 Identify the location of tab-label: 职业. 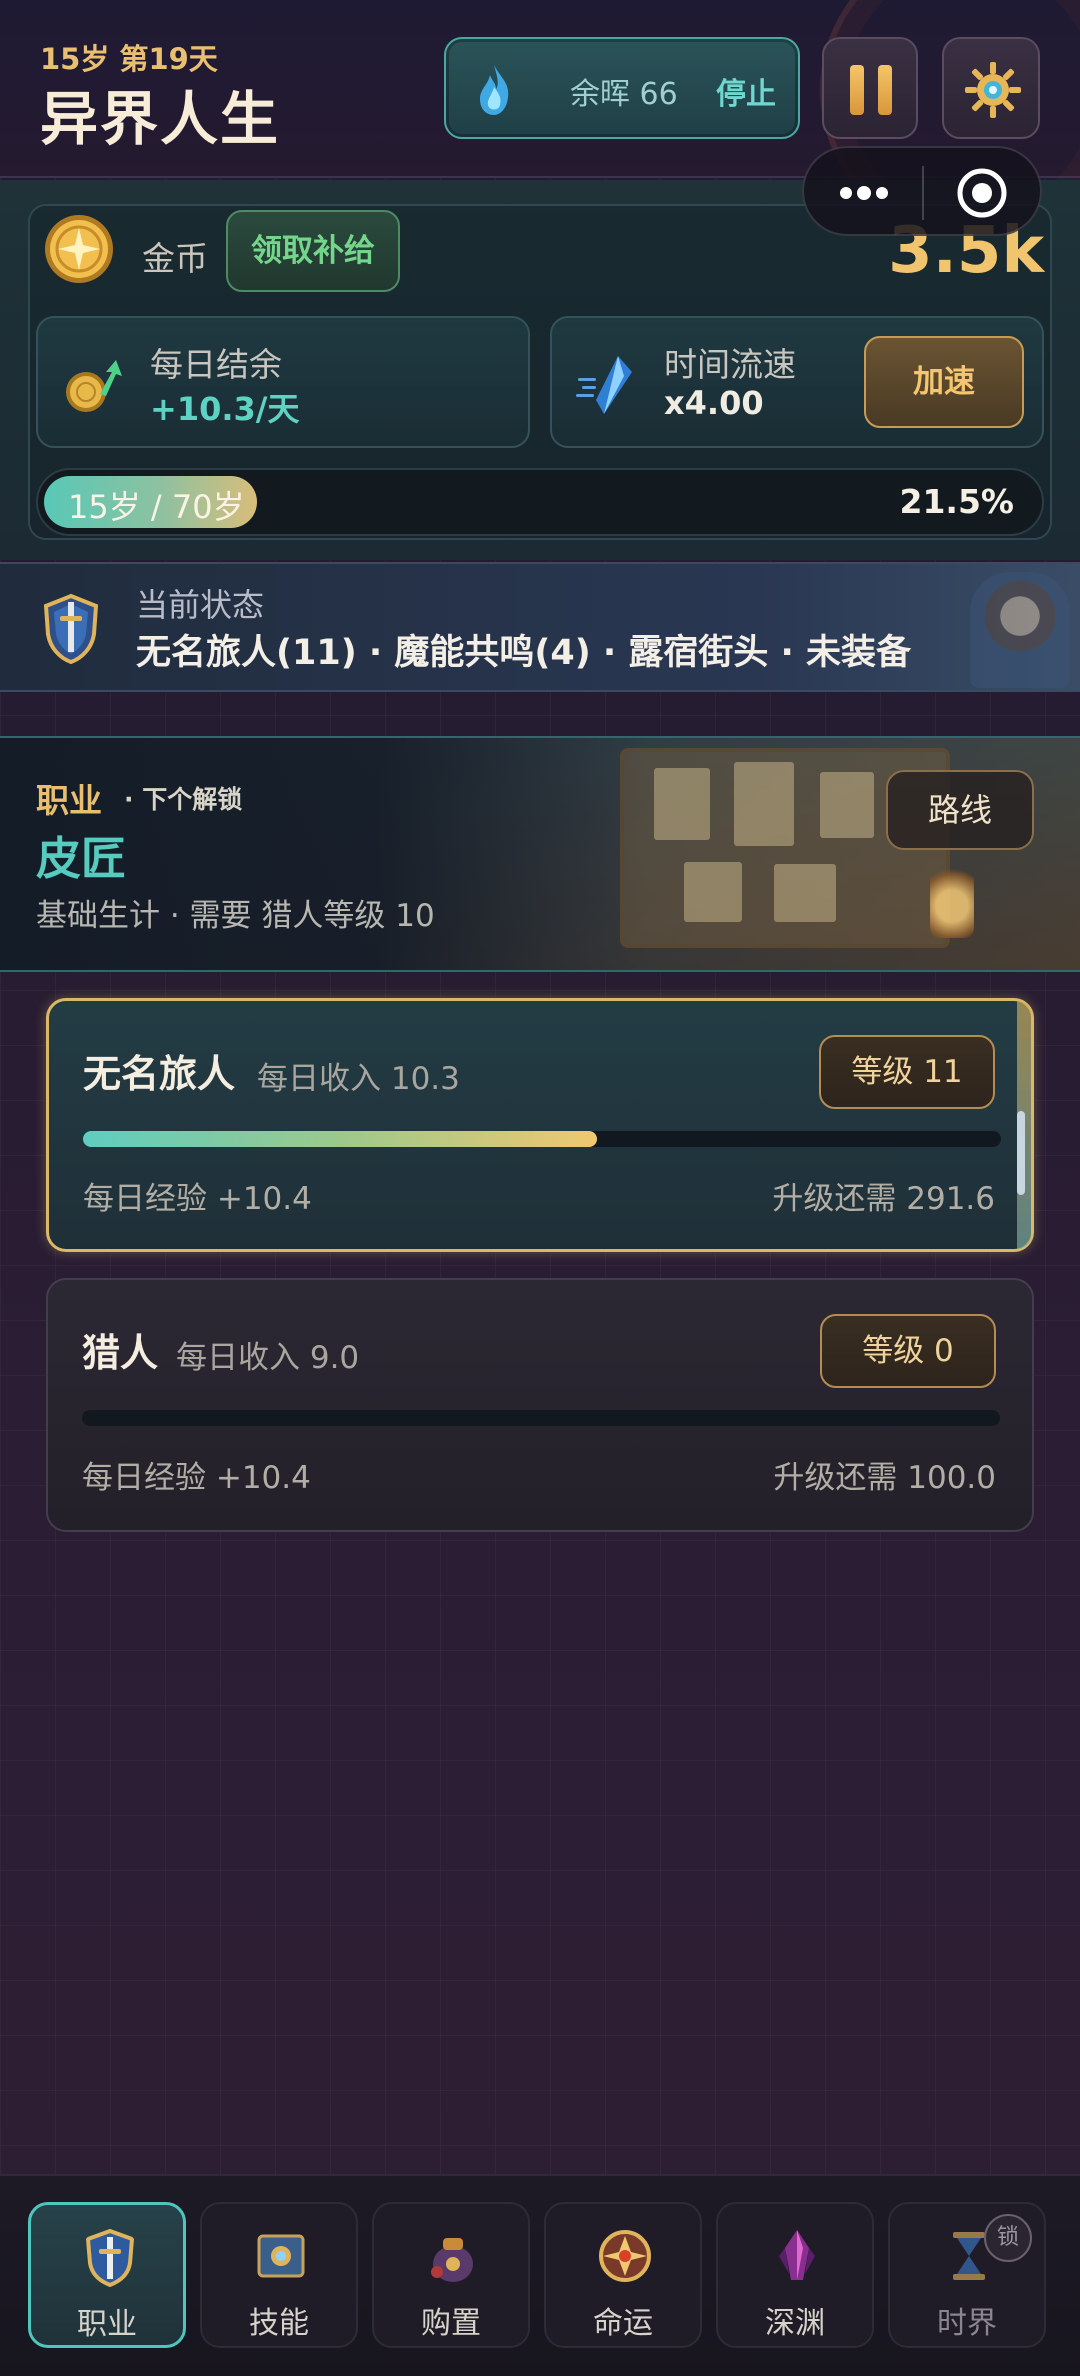
(107, 2324).